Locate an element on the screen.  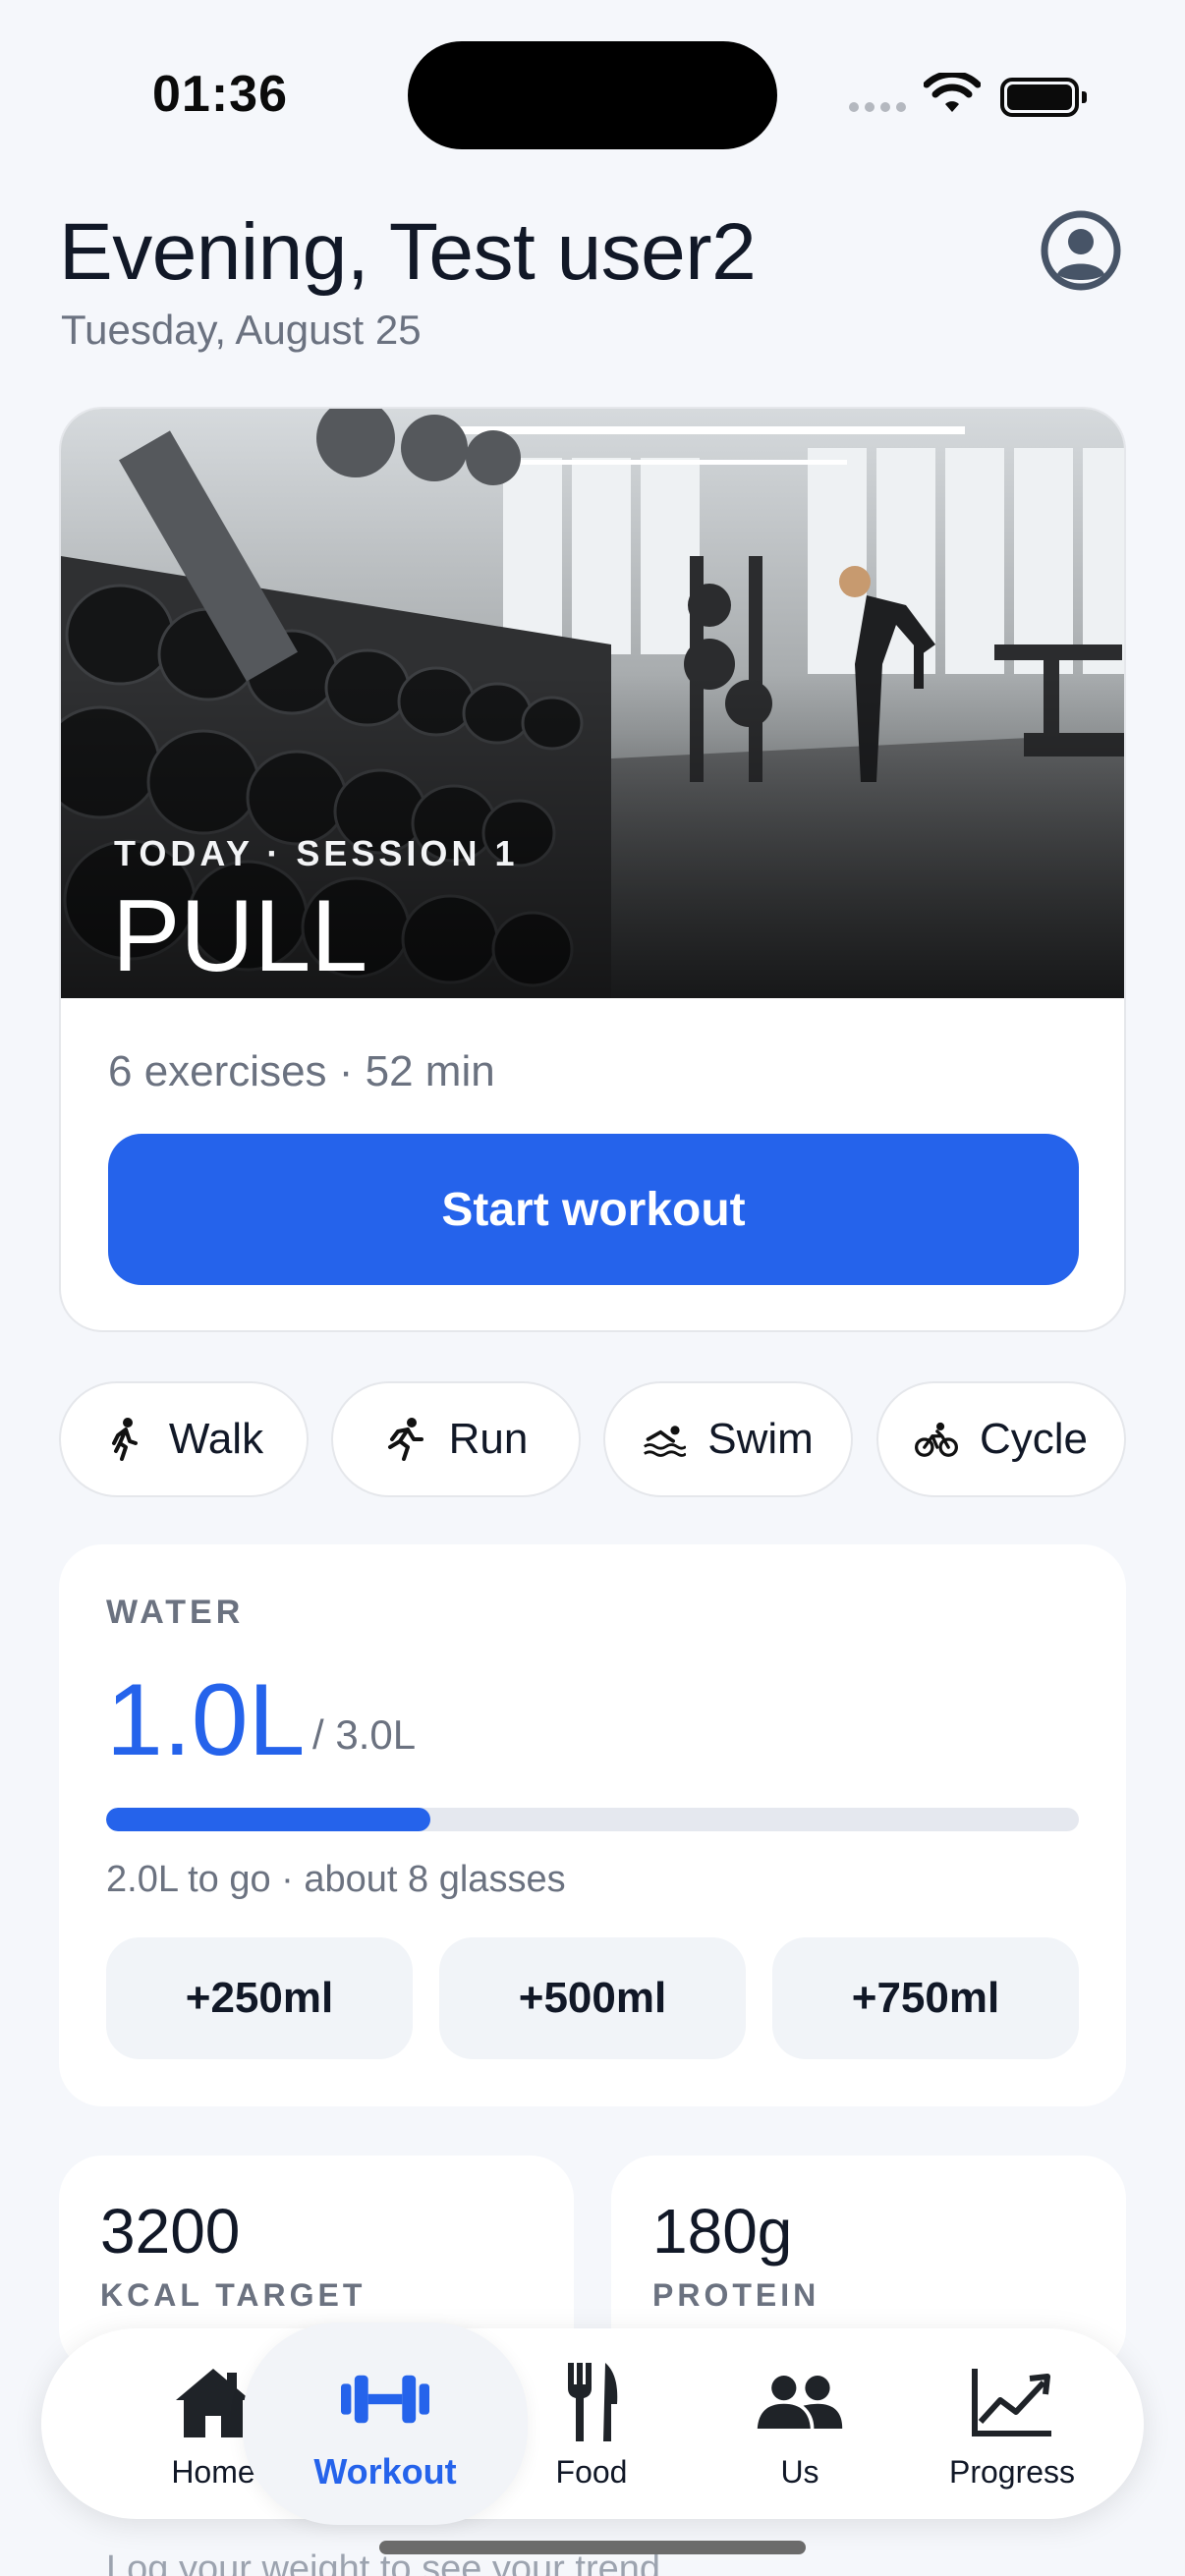
walk-chip: Walk is located at coordinates (184, 1439).